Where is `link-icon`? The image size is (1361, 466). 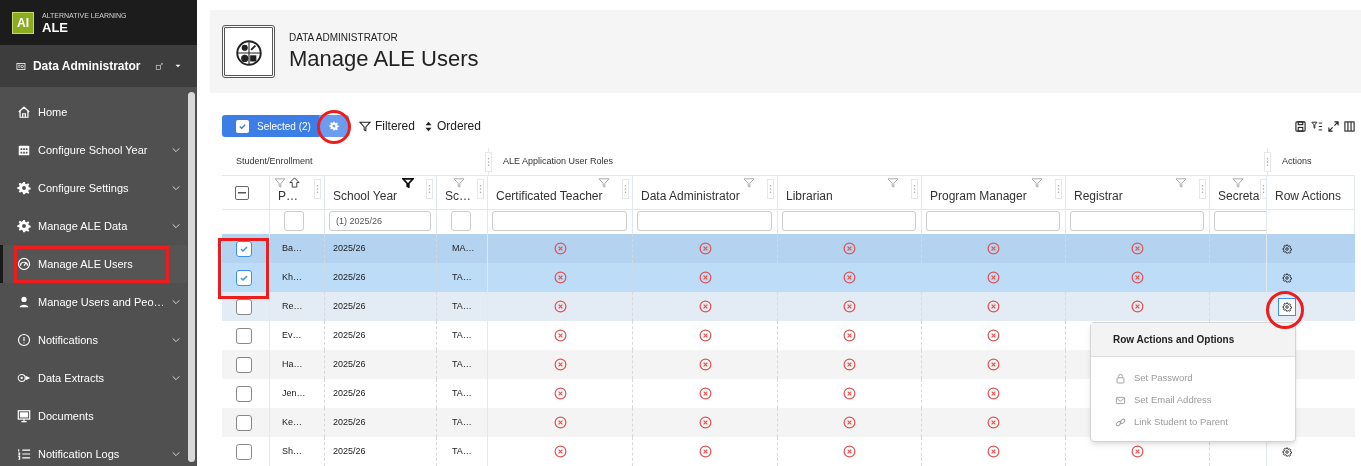 link-icon is located at coordinates (1120, 422).